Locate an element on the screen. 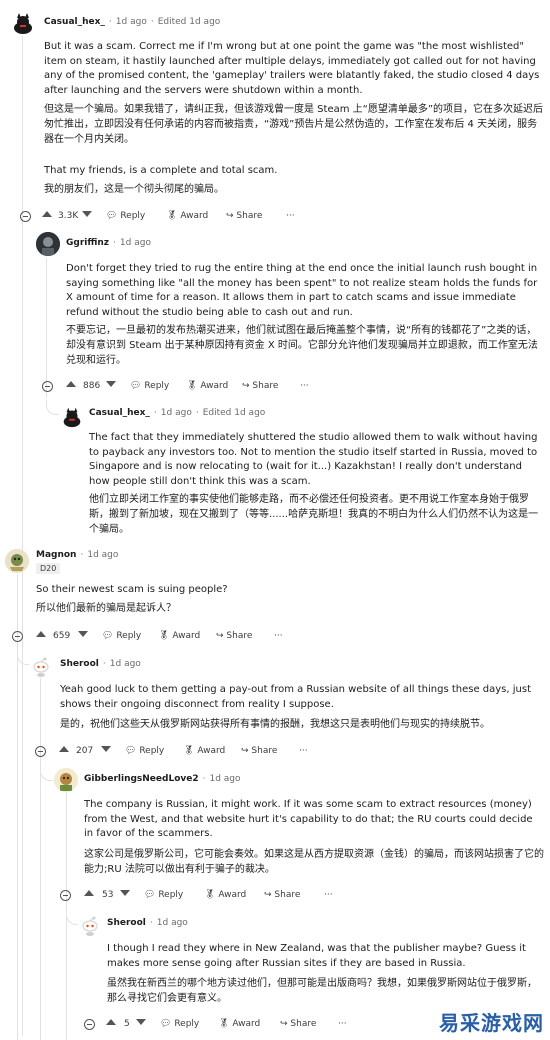 This screenshot has width=550, height=1040. action-bar: 207 💬︎ Reply 🏅︎ Award ↪ Share ··· is located at coordinates (185, 753).